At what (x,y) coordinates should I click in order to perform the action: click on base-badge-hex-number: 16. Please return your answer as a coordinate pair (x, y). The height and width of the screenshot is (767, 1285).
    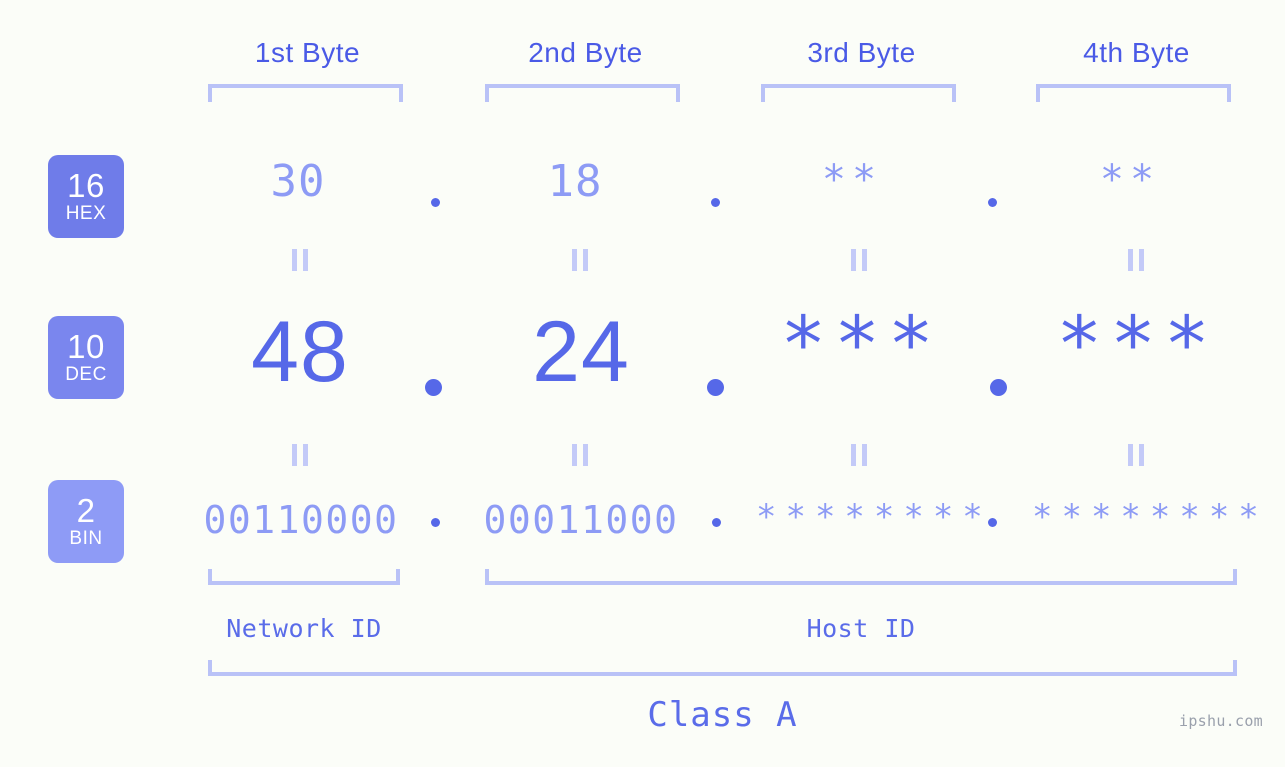
    Looking at the image, I should click on (86, 185).